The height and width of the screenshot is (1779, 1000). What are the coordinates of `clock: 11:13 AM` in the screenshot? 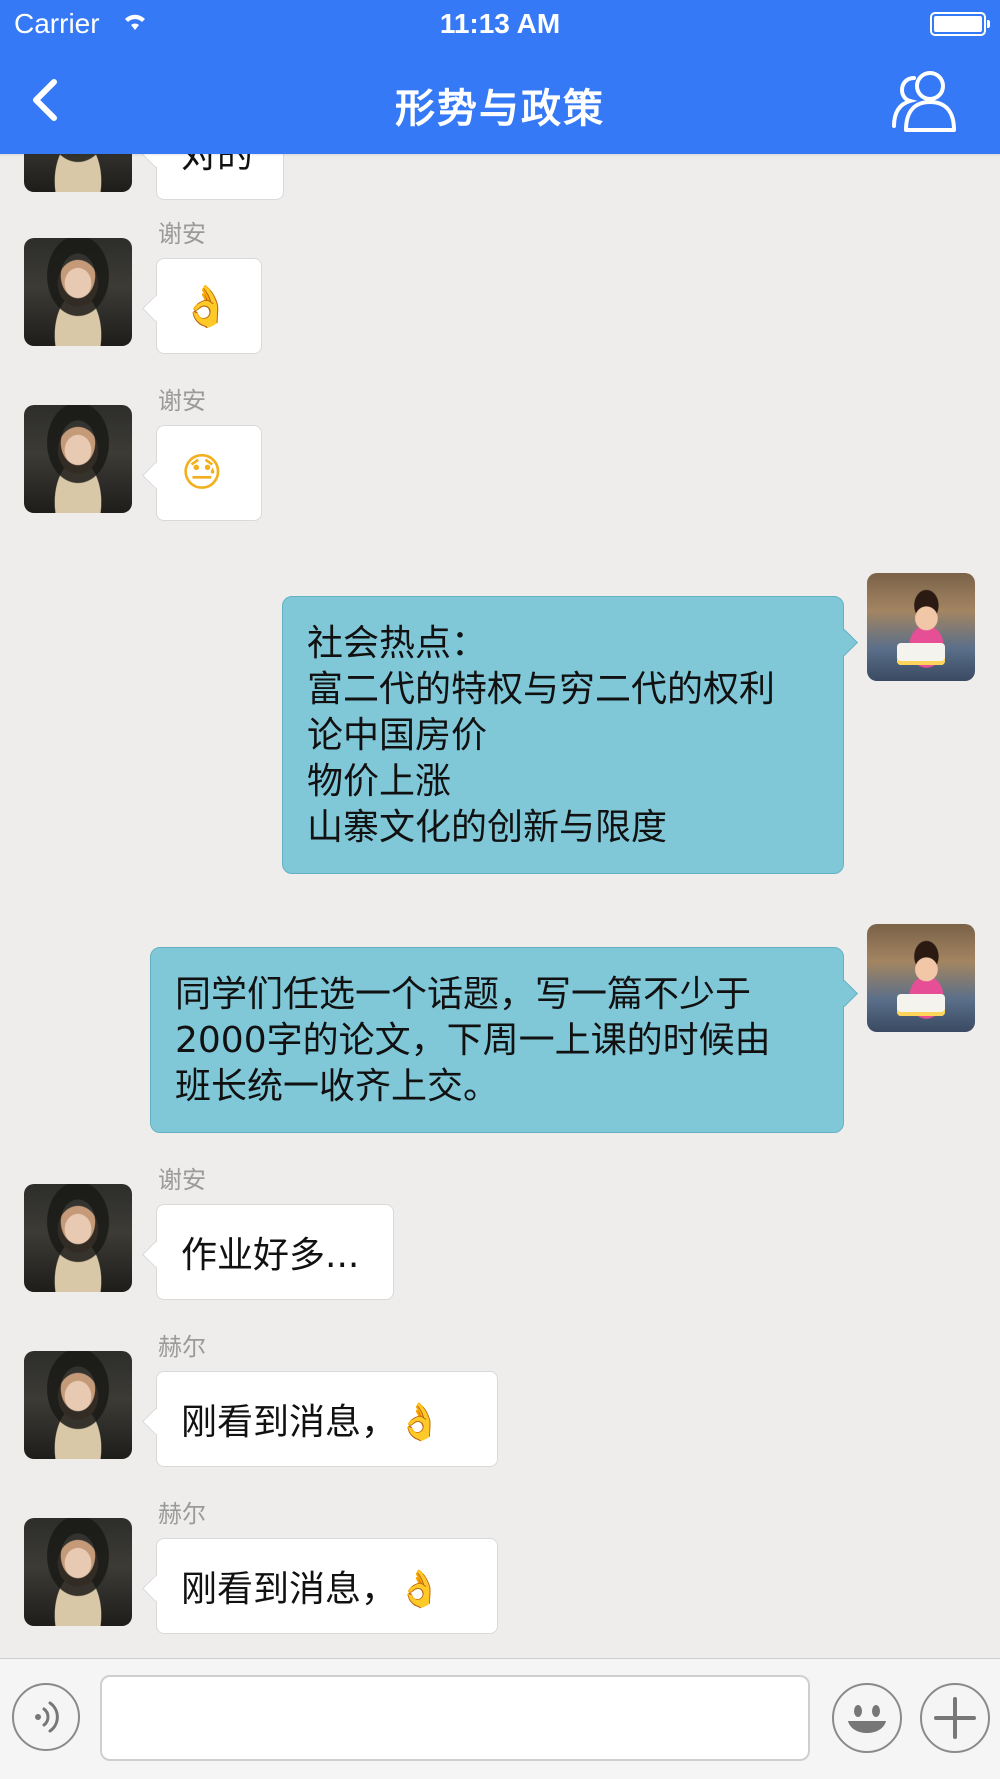 It's located at (500, 23).